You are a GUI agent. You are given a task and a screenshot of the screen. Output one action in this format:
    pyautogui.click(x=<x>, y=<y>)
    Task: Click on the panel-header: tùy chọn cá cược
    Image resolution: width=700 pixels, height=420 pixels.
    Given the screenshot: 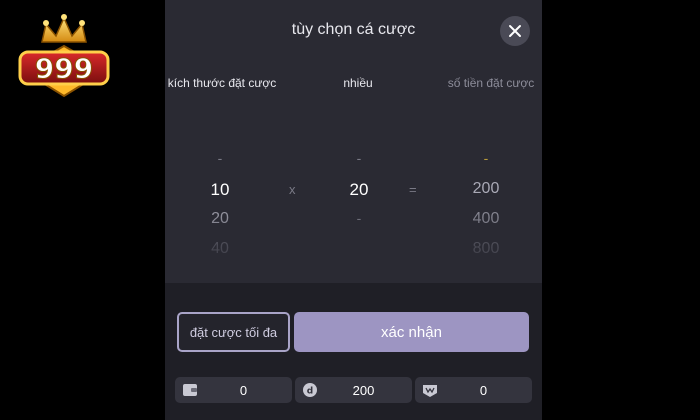 What is the action you would take?
    pyautogui.click(x=353, y=31)
    